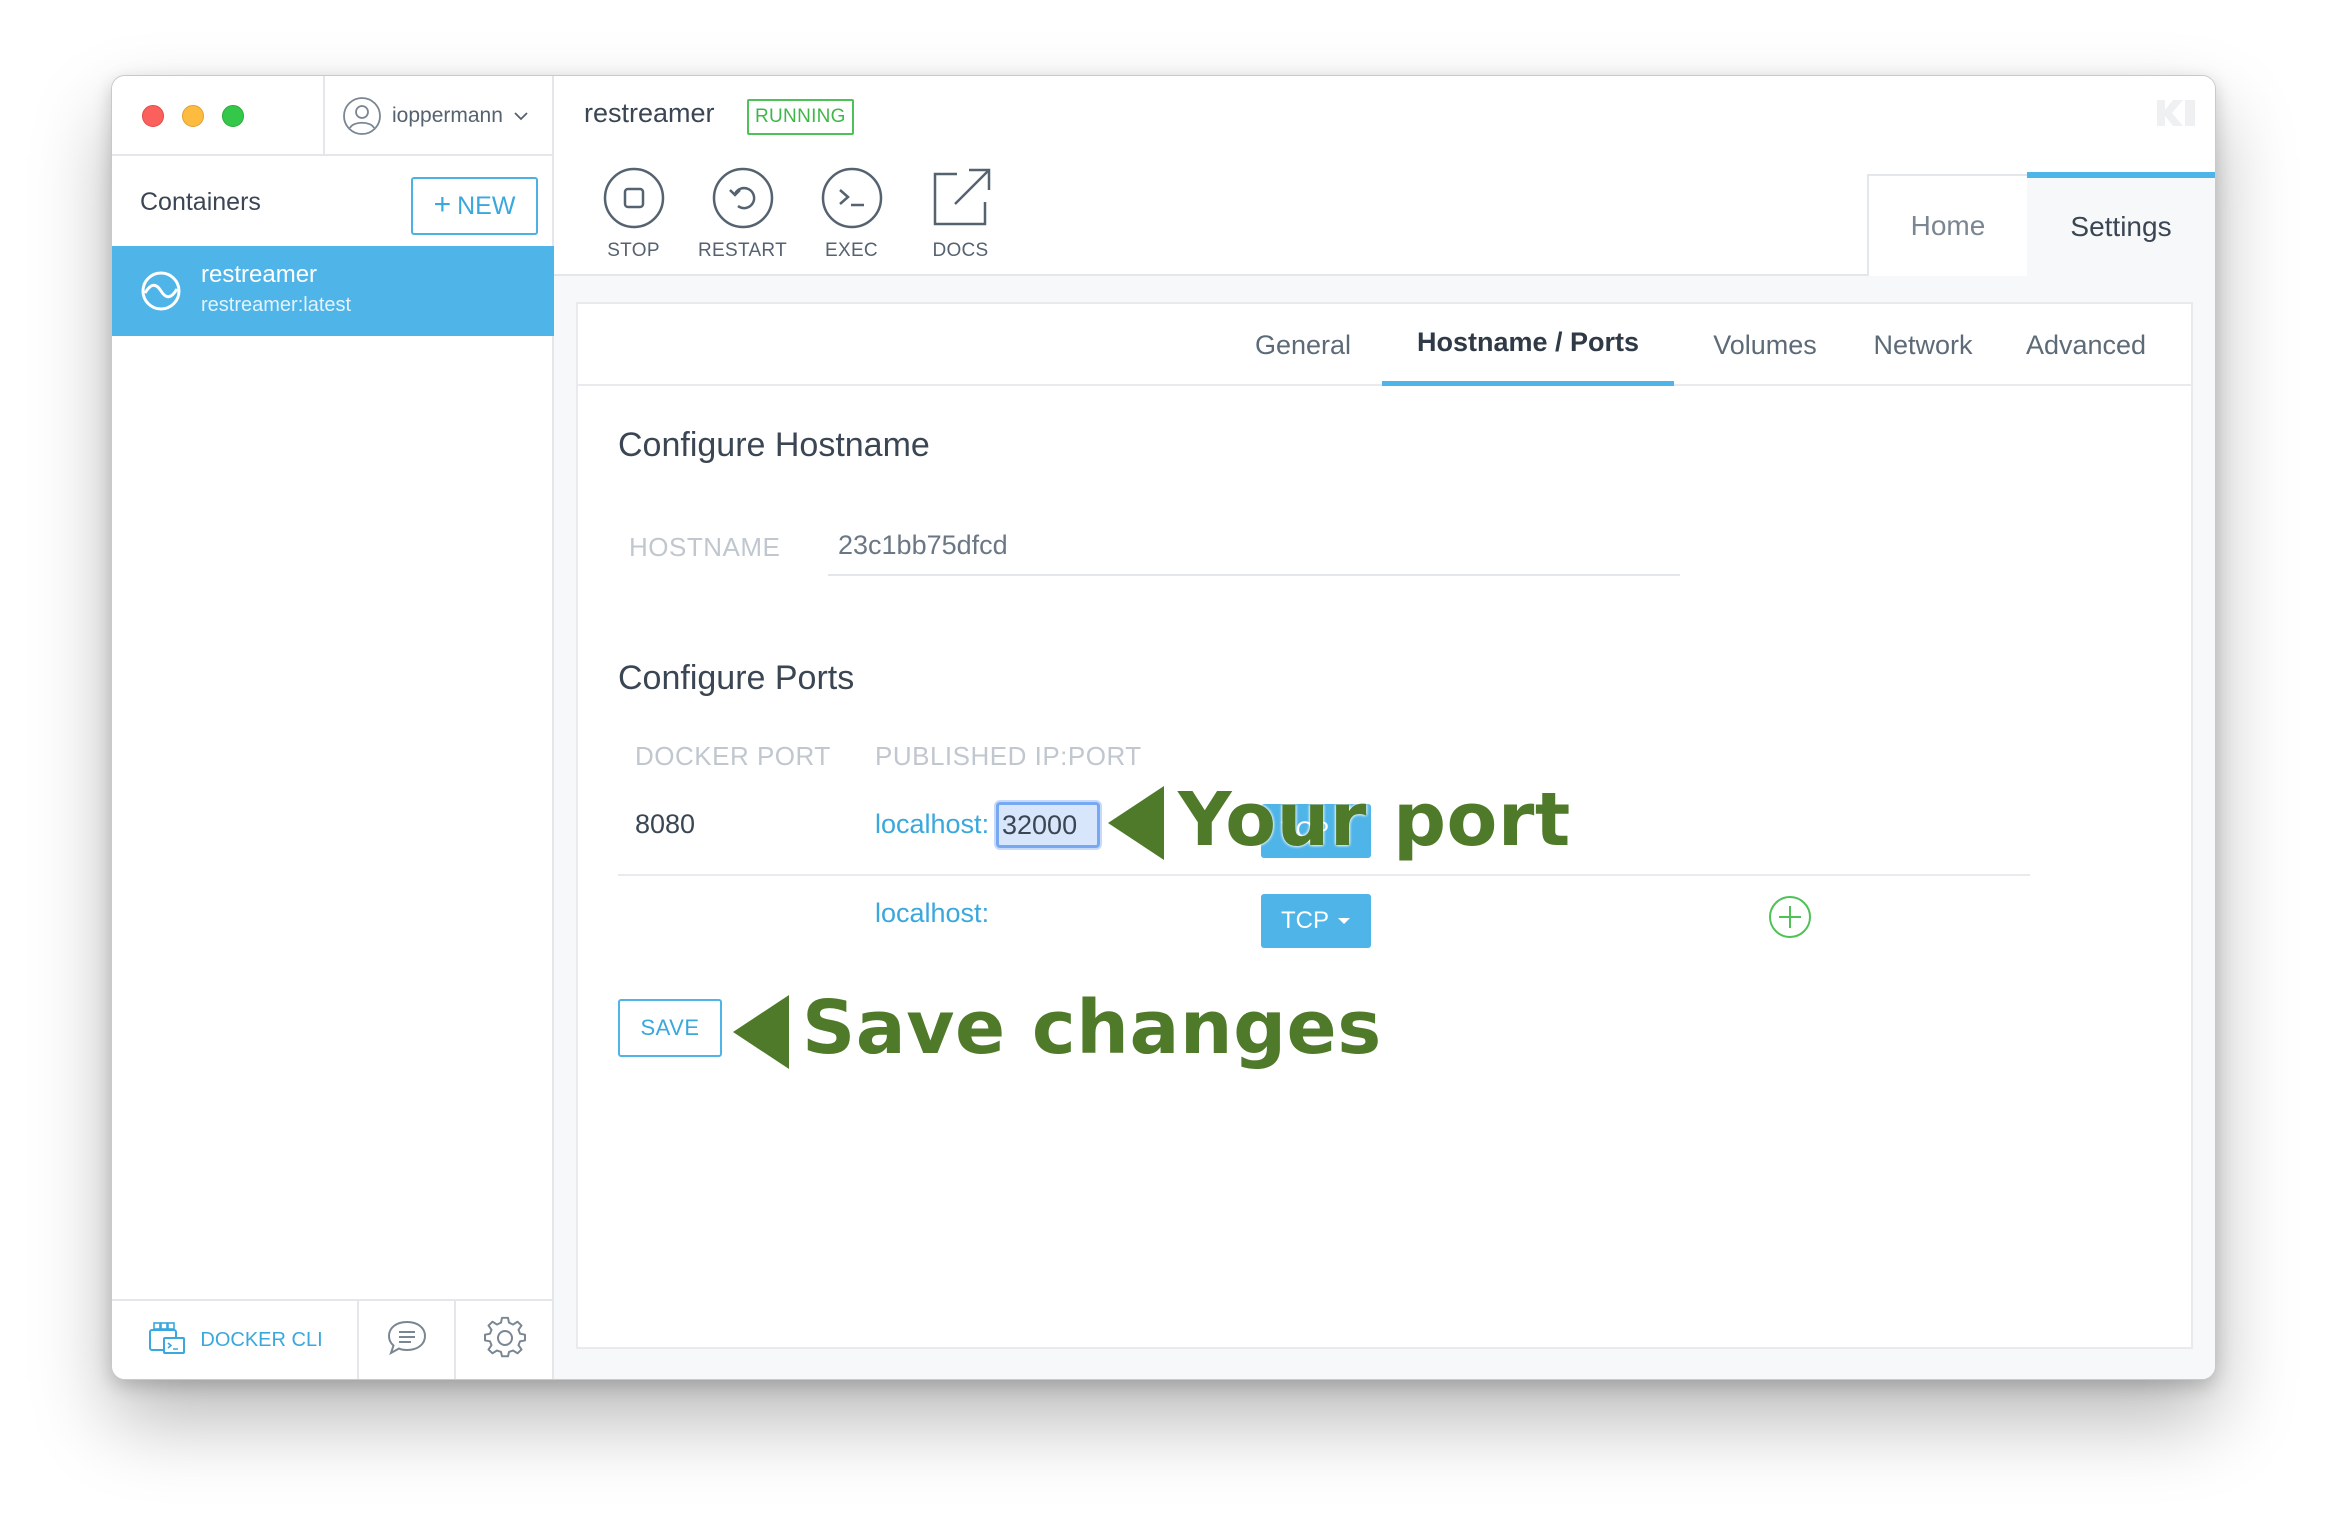 The image size is (2328, 1528). I want to click on docker-port-column-header: DOCKER PORT, so click(733, 756).